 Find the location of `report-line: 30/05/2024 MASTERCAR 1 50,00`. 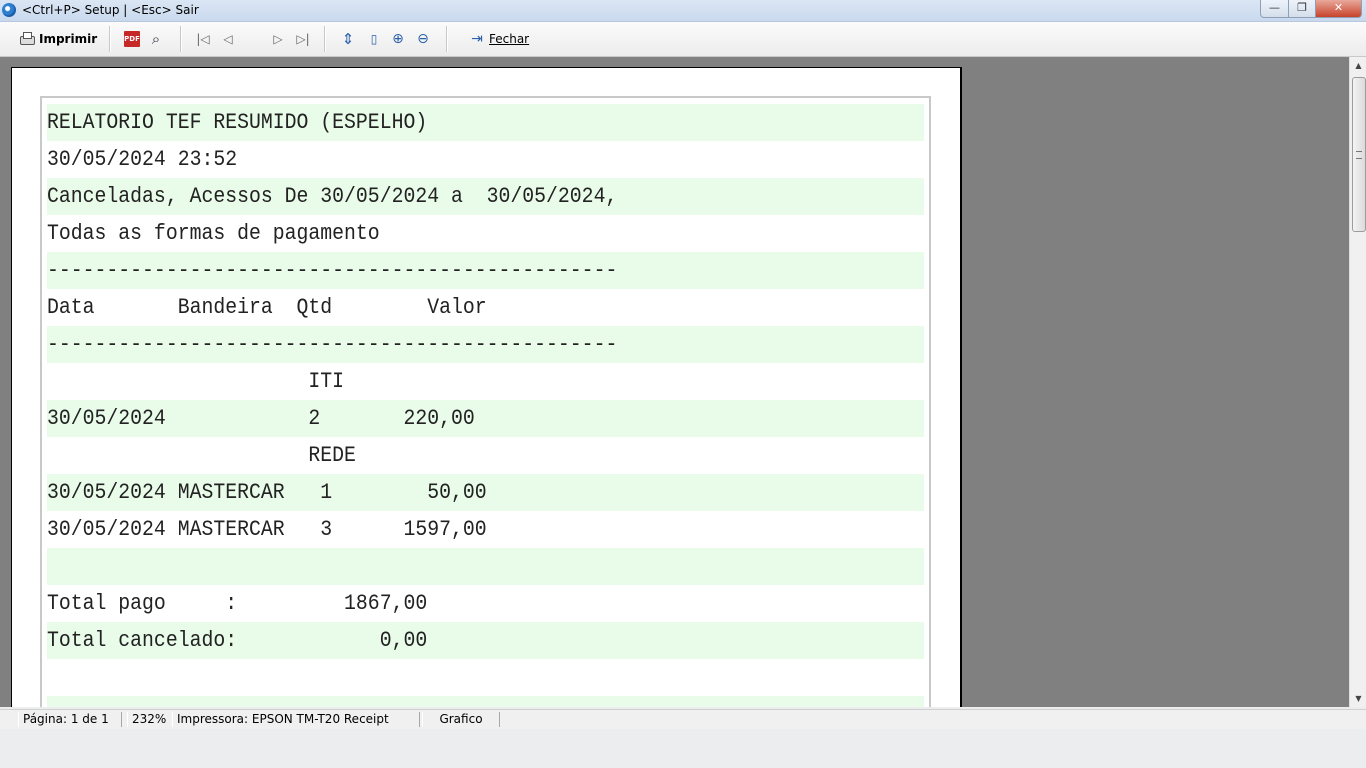

report-line: 30/05/2024 MASTERCAR 1 50,00 is located at coordinates (267, 492).